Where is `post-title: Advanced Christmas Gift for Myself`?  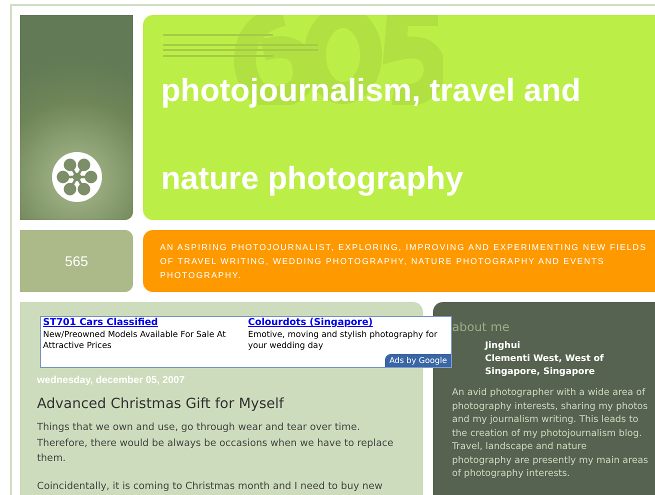
post-title: Advanced Christmas Gift for Myself is located at coordinates (161, 404).